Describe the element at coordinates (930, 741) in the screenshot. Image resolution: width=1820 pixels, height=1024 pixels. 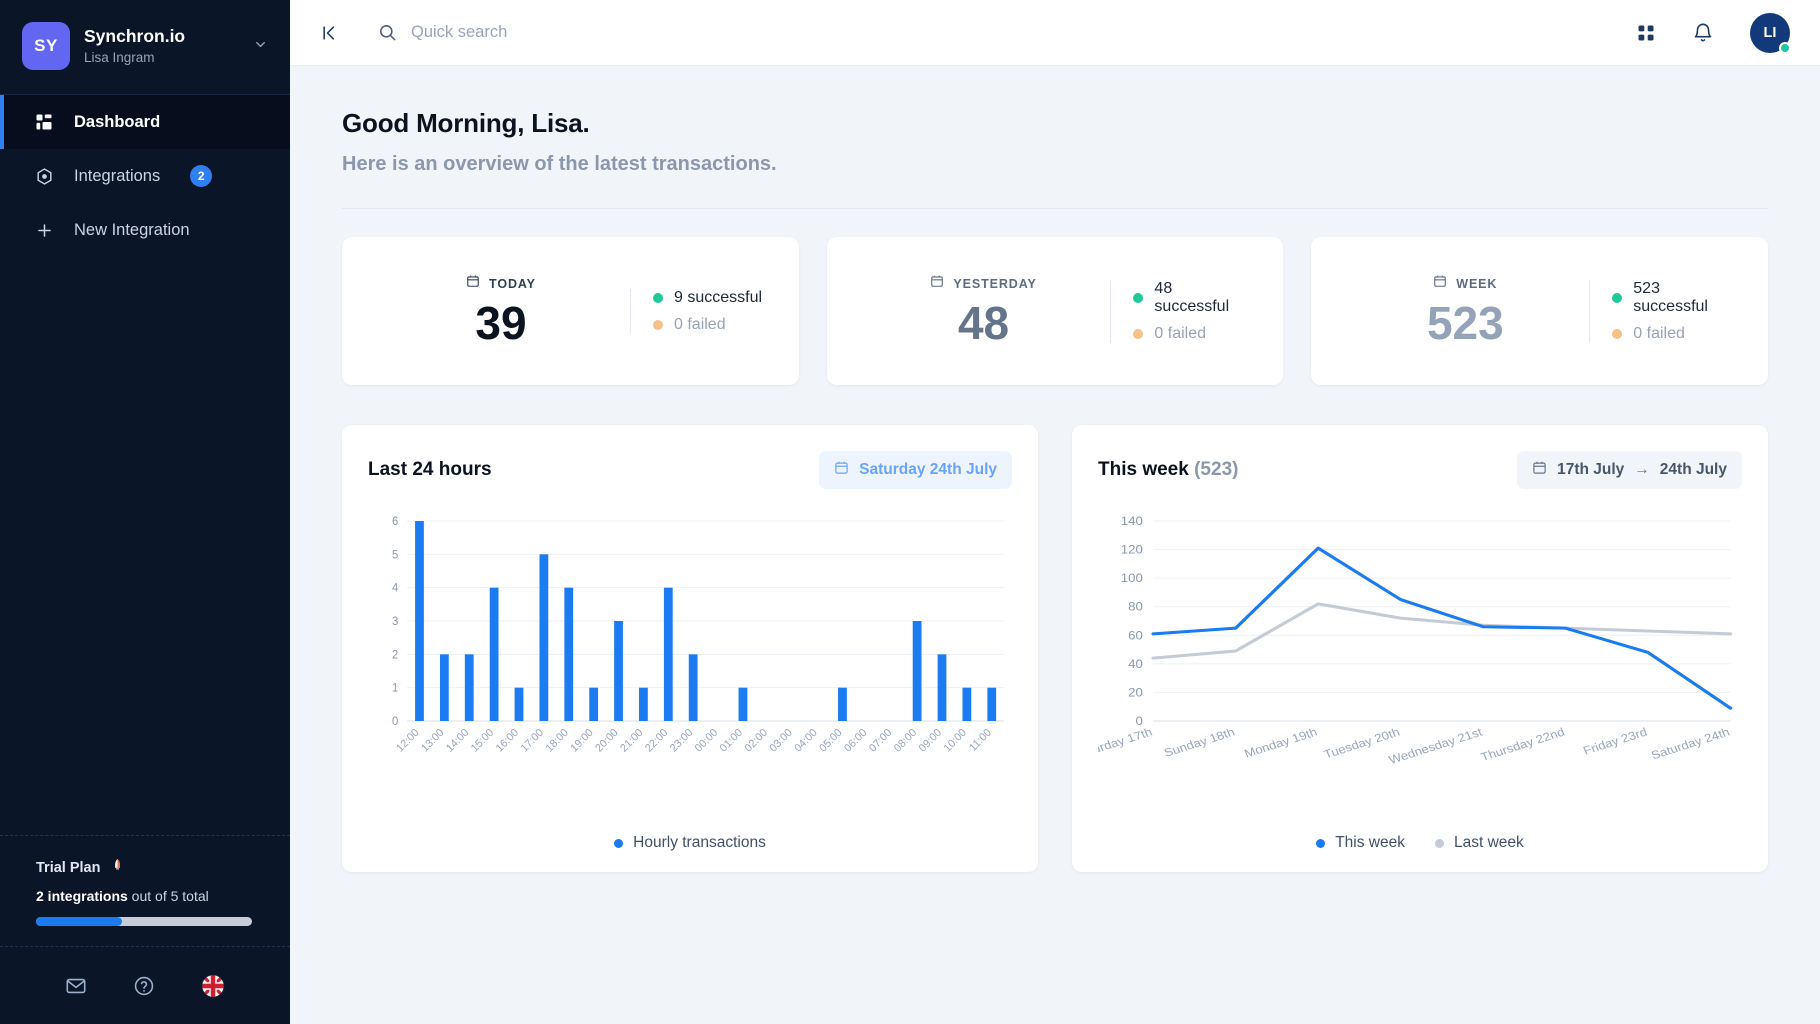
I see `svg-text: 09:00` at that location.